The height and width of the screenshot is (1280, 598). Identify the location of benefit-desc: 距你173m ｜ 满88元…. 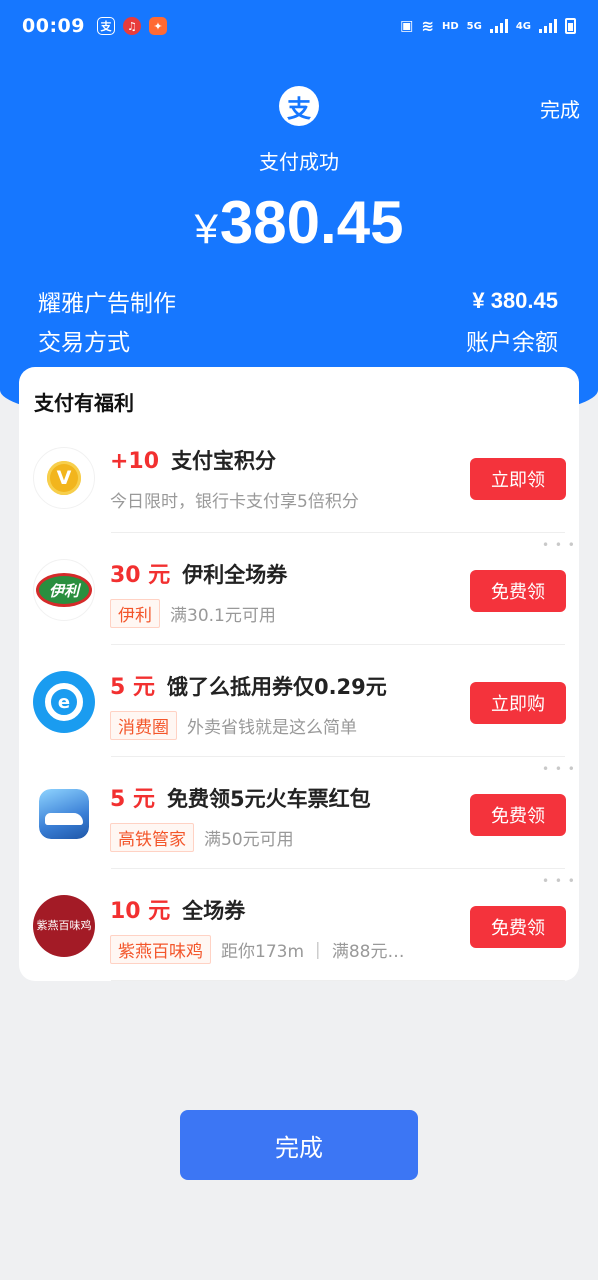
(313, 952).